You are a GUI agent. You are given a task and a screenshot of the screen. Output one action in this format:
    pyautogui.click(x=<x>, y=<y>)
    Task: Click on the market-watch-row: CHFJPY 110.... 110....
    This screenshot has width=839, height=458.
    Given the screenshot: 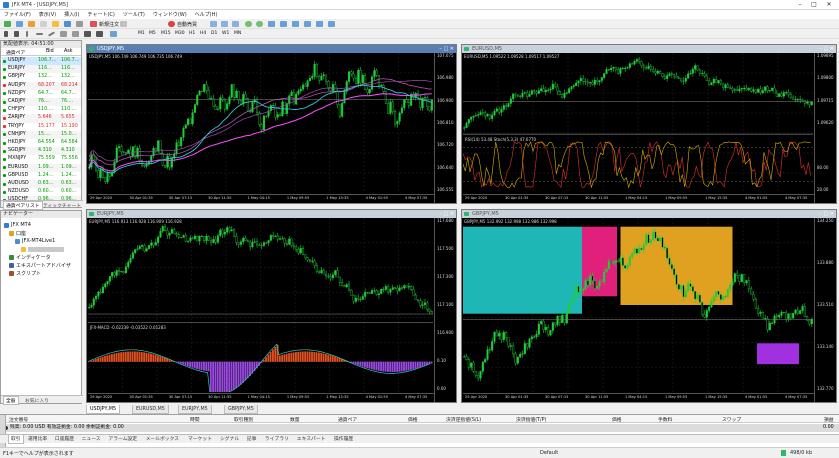 What is the action you would take?
    pyautogui.click(x=41, y=110)
    